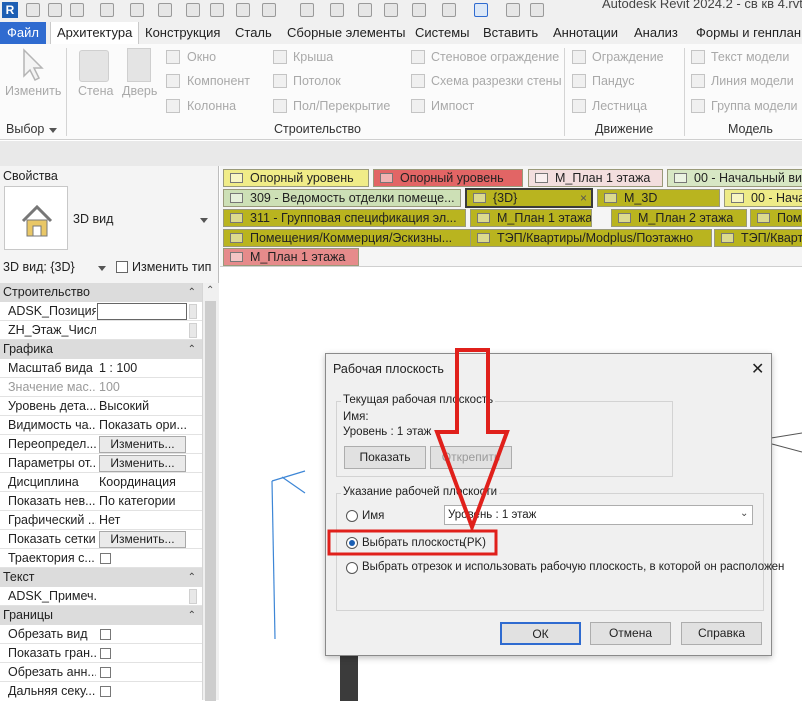 This screenshot has height=704, width=802. I want to click on red-highlight-box, so click(412, 542).